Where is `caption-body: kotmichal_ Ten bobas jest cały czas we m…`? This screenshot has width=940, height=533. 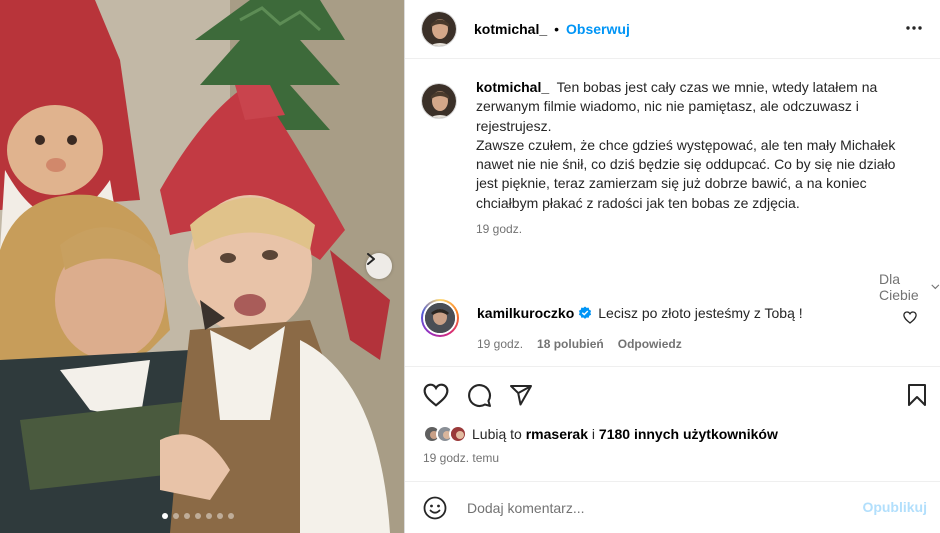 caption-body: kotmichal_ Ten bobas jest cały czas we m… is located at coordinates (691, 157).